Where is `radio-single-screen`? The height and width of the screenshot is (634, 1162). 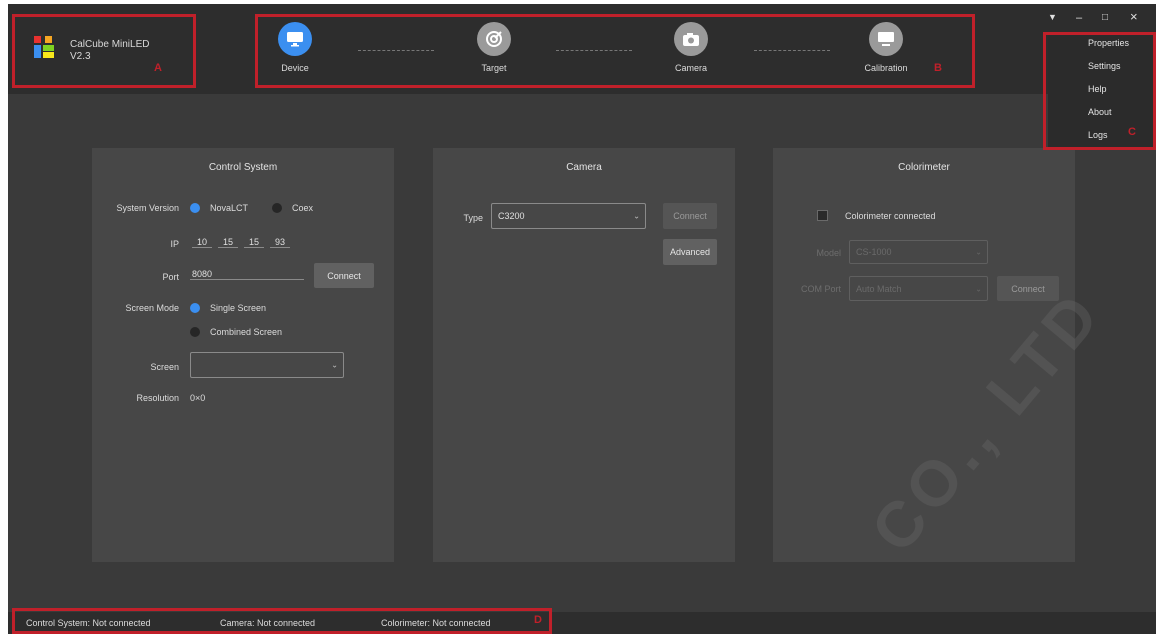 radio-single-screen is located at coordinates (195, 308).